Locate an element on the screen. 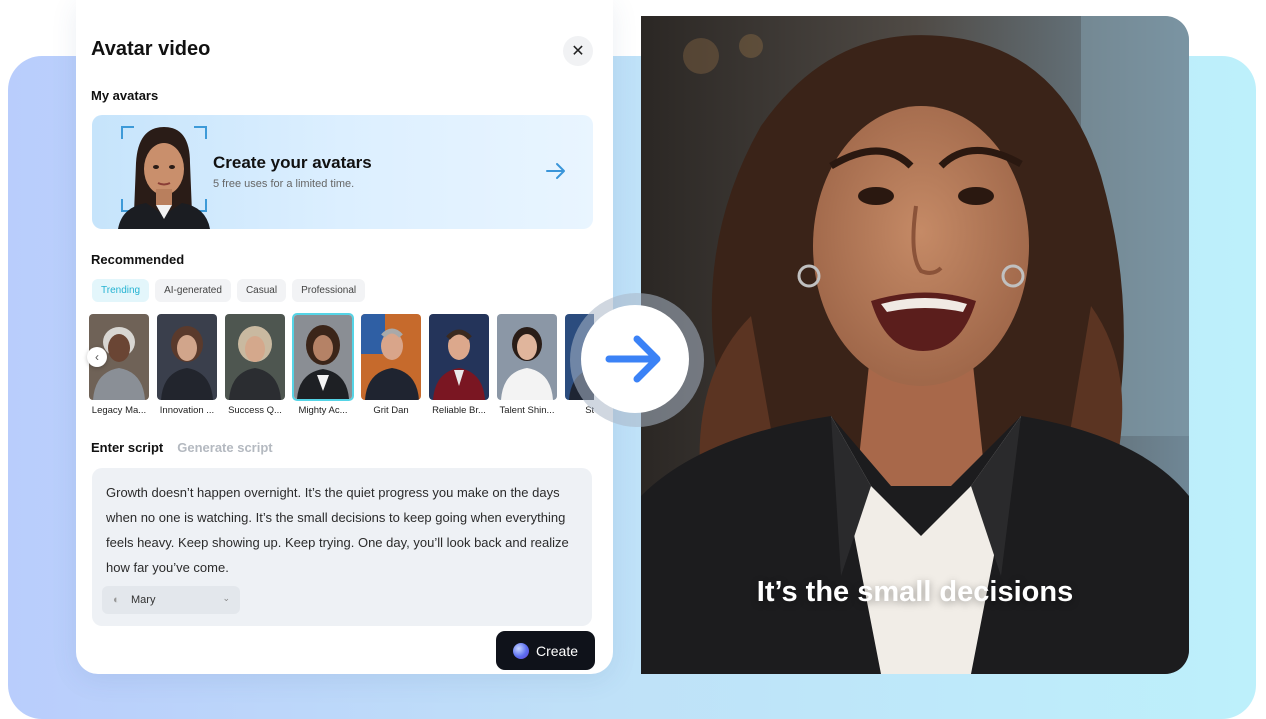 The image size is (1266, 719). face-scan-avatar-image is located at coordinates (164, 177).